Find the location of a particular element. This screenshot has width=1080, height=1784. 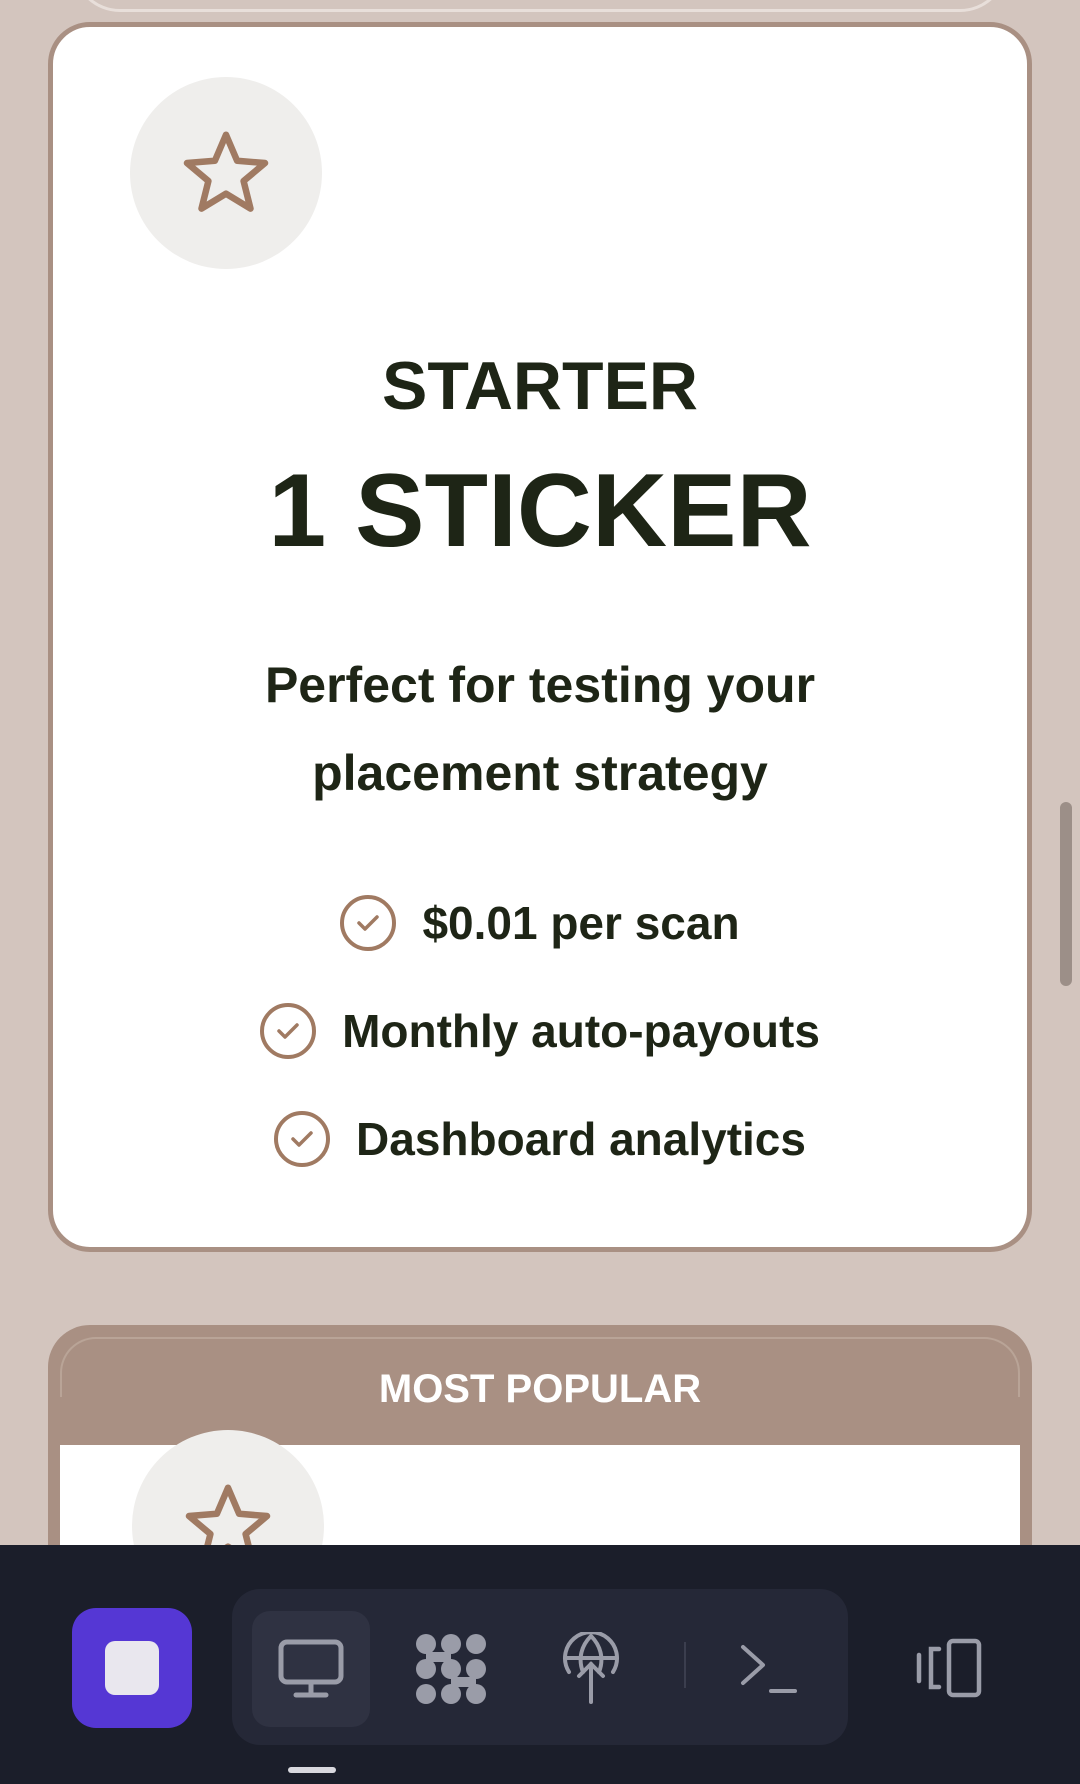

feature-label: Dashboard analytics is located at coordinates (581, 1139).